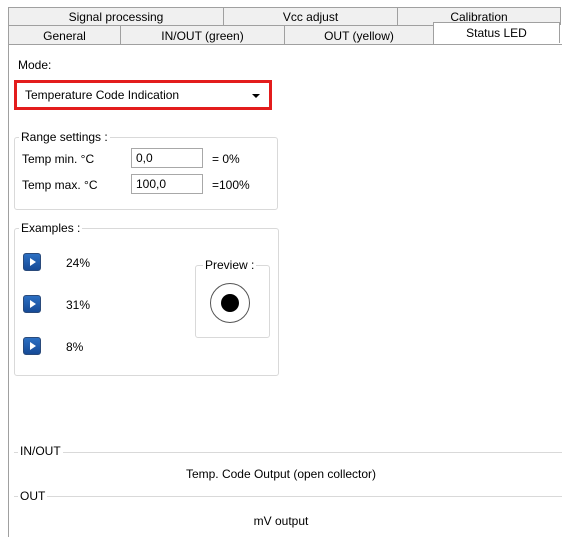  What do you see at coordinates (35, 65) in the screenshot?
I see `mode-legend: Mode:` at bounding box center [35, 65].